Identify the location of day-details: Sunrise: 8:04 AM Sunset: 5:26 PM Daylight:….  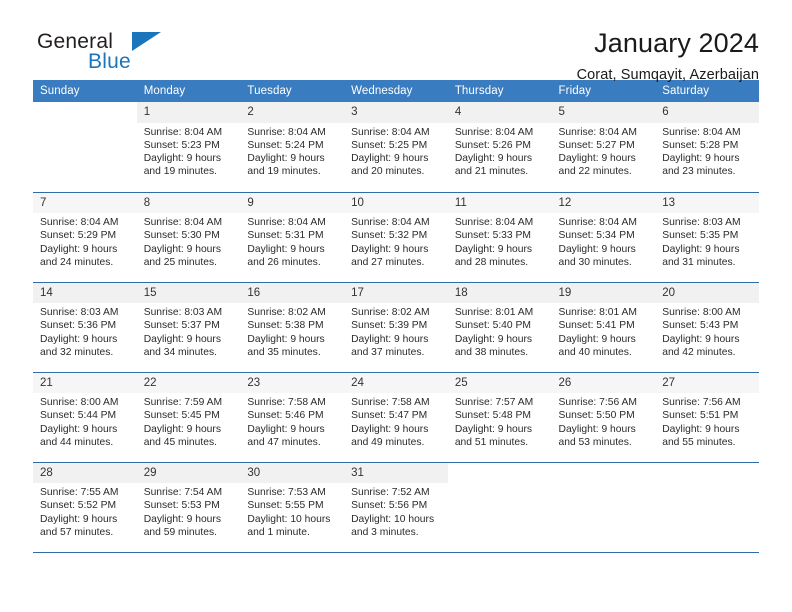
(500, 151).